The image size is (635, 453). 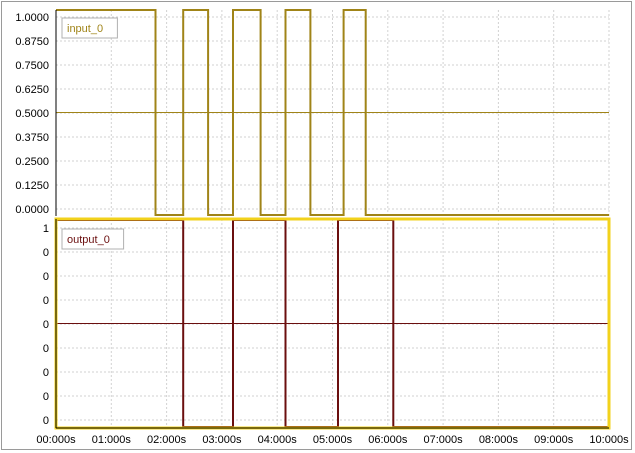 I want to click on legend-label: output_0, so click(x=88, y=240).